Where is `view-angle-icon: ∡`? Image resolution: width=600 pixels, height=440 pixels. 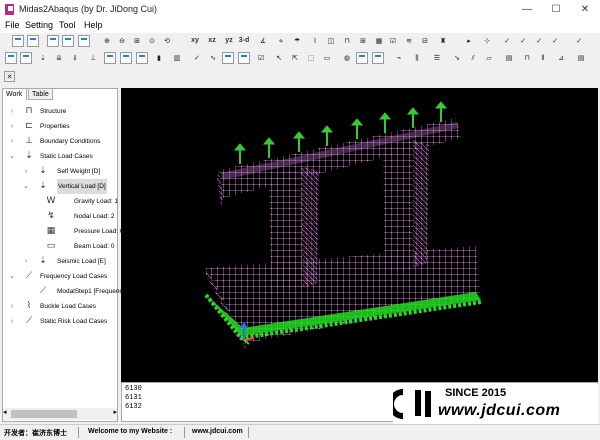 view-angle-icon: ∡ is located at coordinates (263, 41).